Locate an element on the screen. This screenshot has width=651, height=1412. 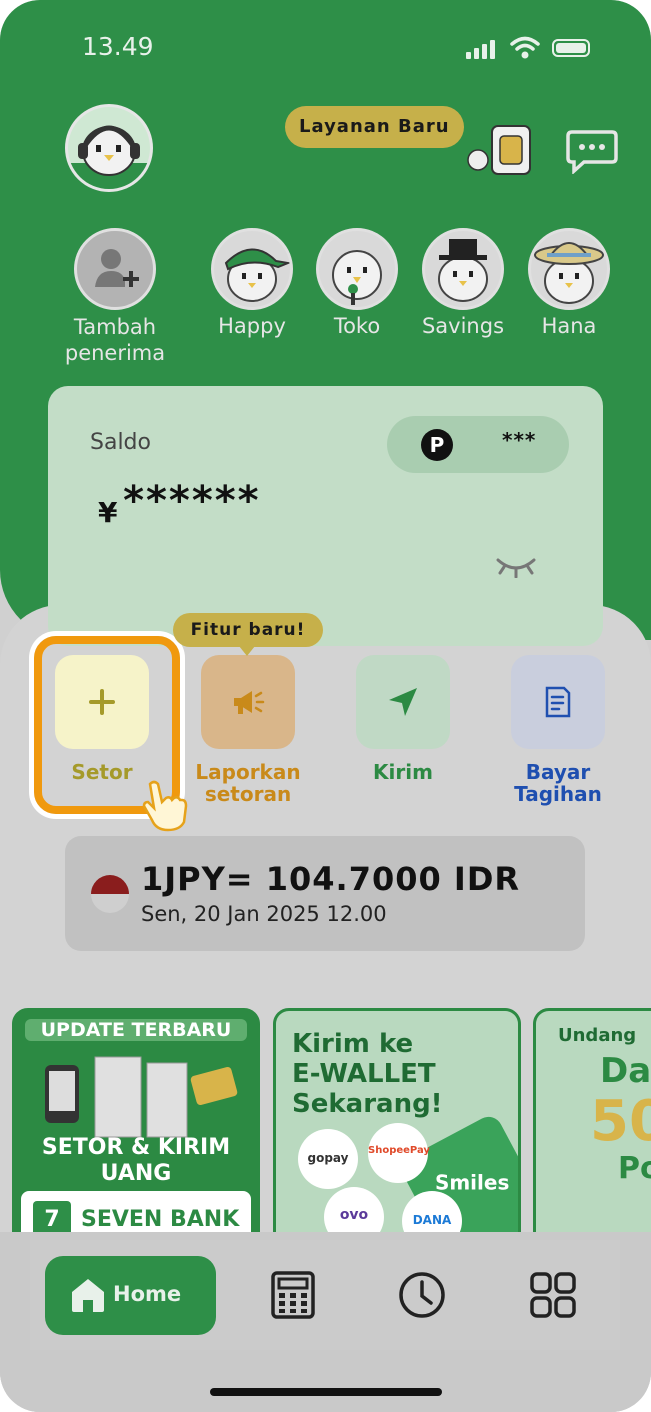
banner-line: E-WALLET is located at coordinates (364, 1074).